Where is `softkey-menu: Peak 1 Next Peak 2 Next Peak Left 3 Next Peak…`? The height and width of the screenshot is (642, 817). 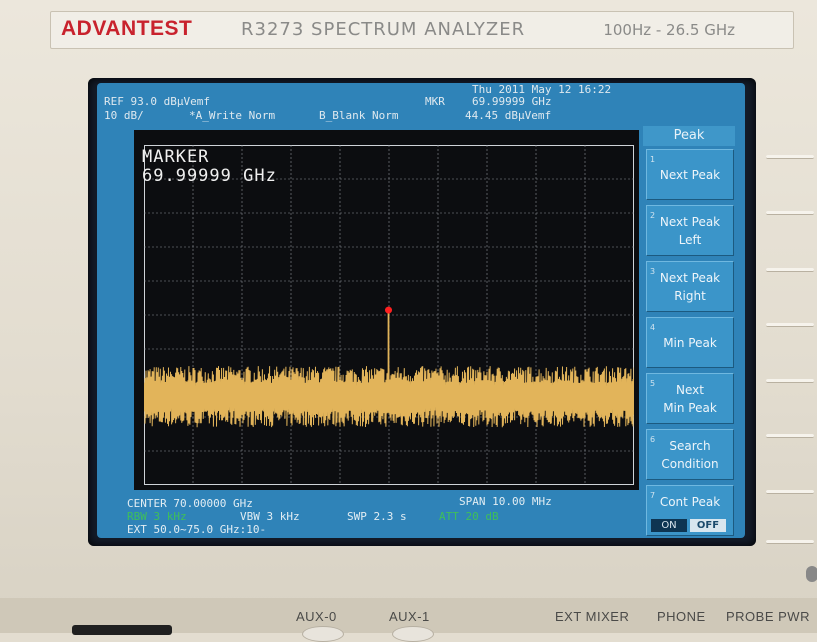
softkey-menu: Peak 1 Next Peak 2 Next Peak Left 3 Next Peak… is located at coordinates (689, 329).